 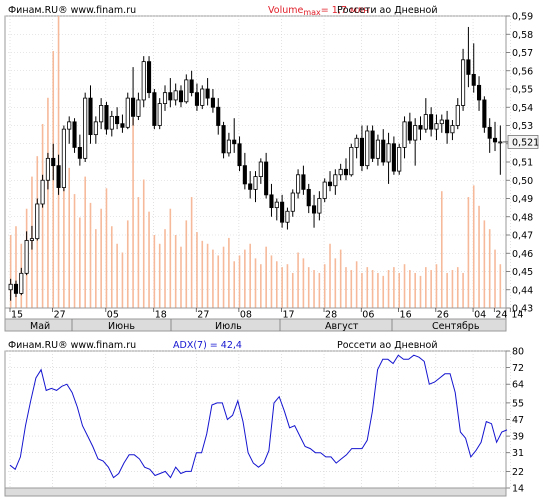 I want to click on price-tick-label: 0,49, so click(x=522, y=199).